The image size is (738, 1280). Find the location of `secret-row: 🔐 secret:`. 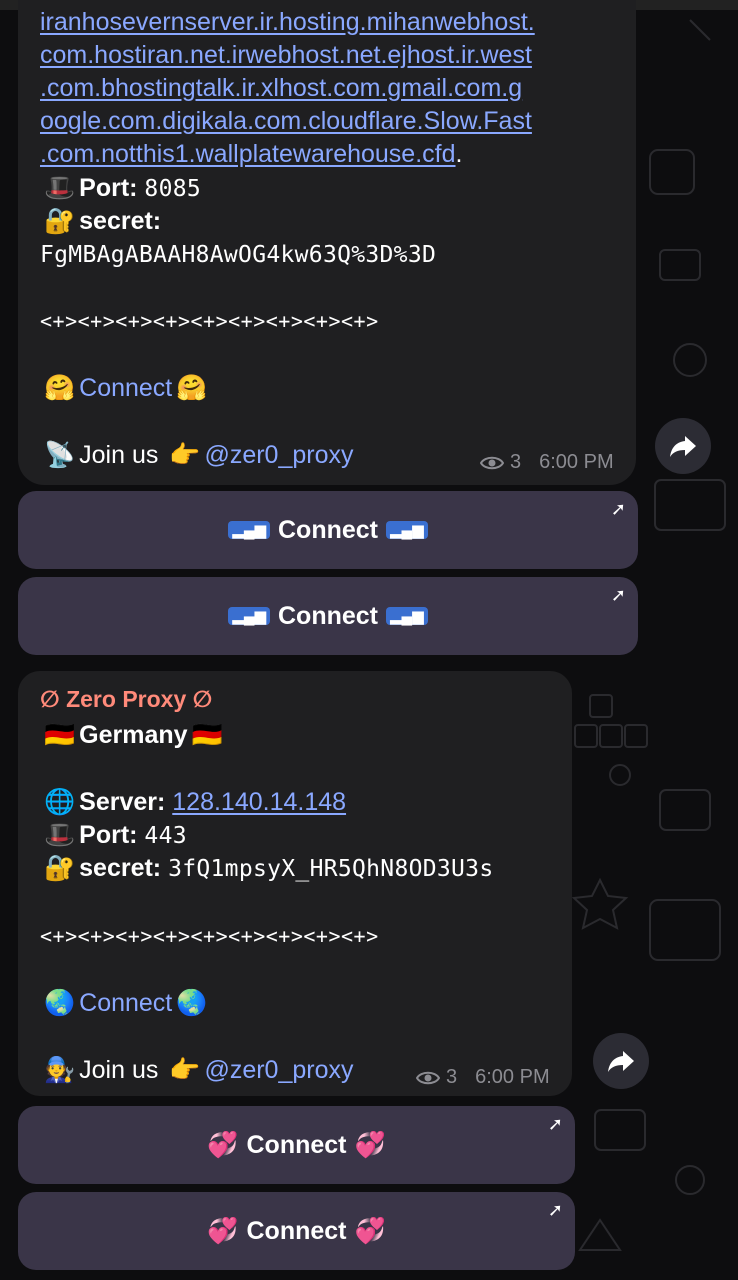

secret-row: 🔐 secret: is located at coordinates (100, 221).